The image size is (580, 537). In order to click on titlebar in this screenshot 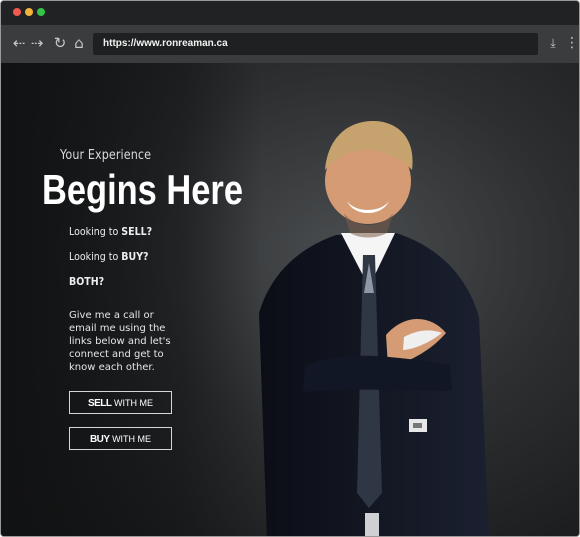, I will do `click(290, 13)`.